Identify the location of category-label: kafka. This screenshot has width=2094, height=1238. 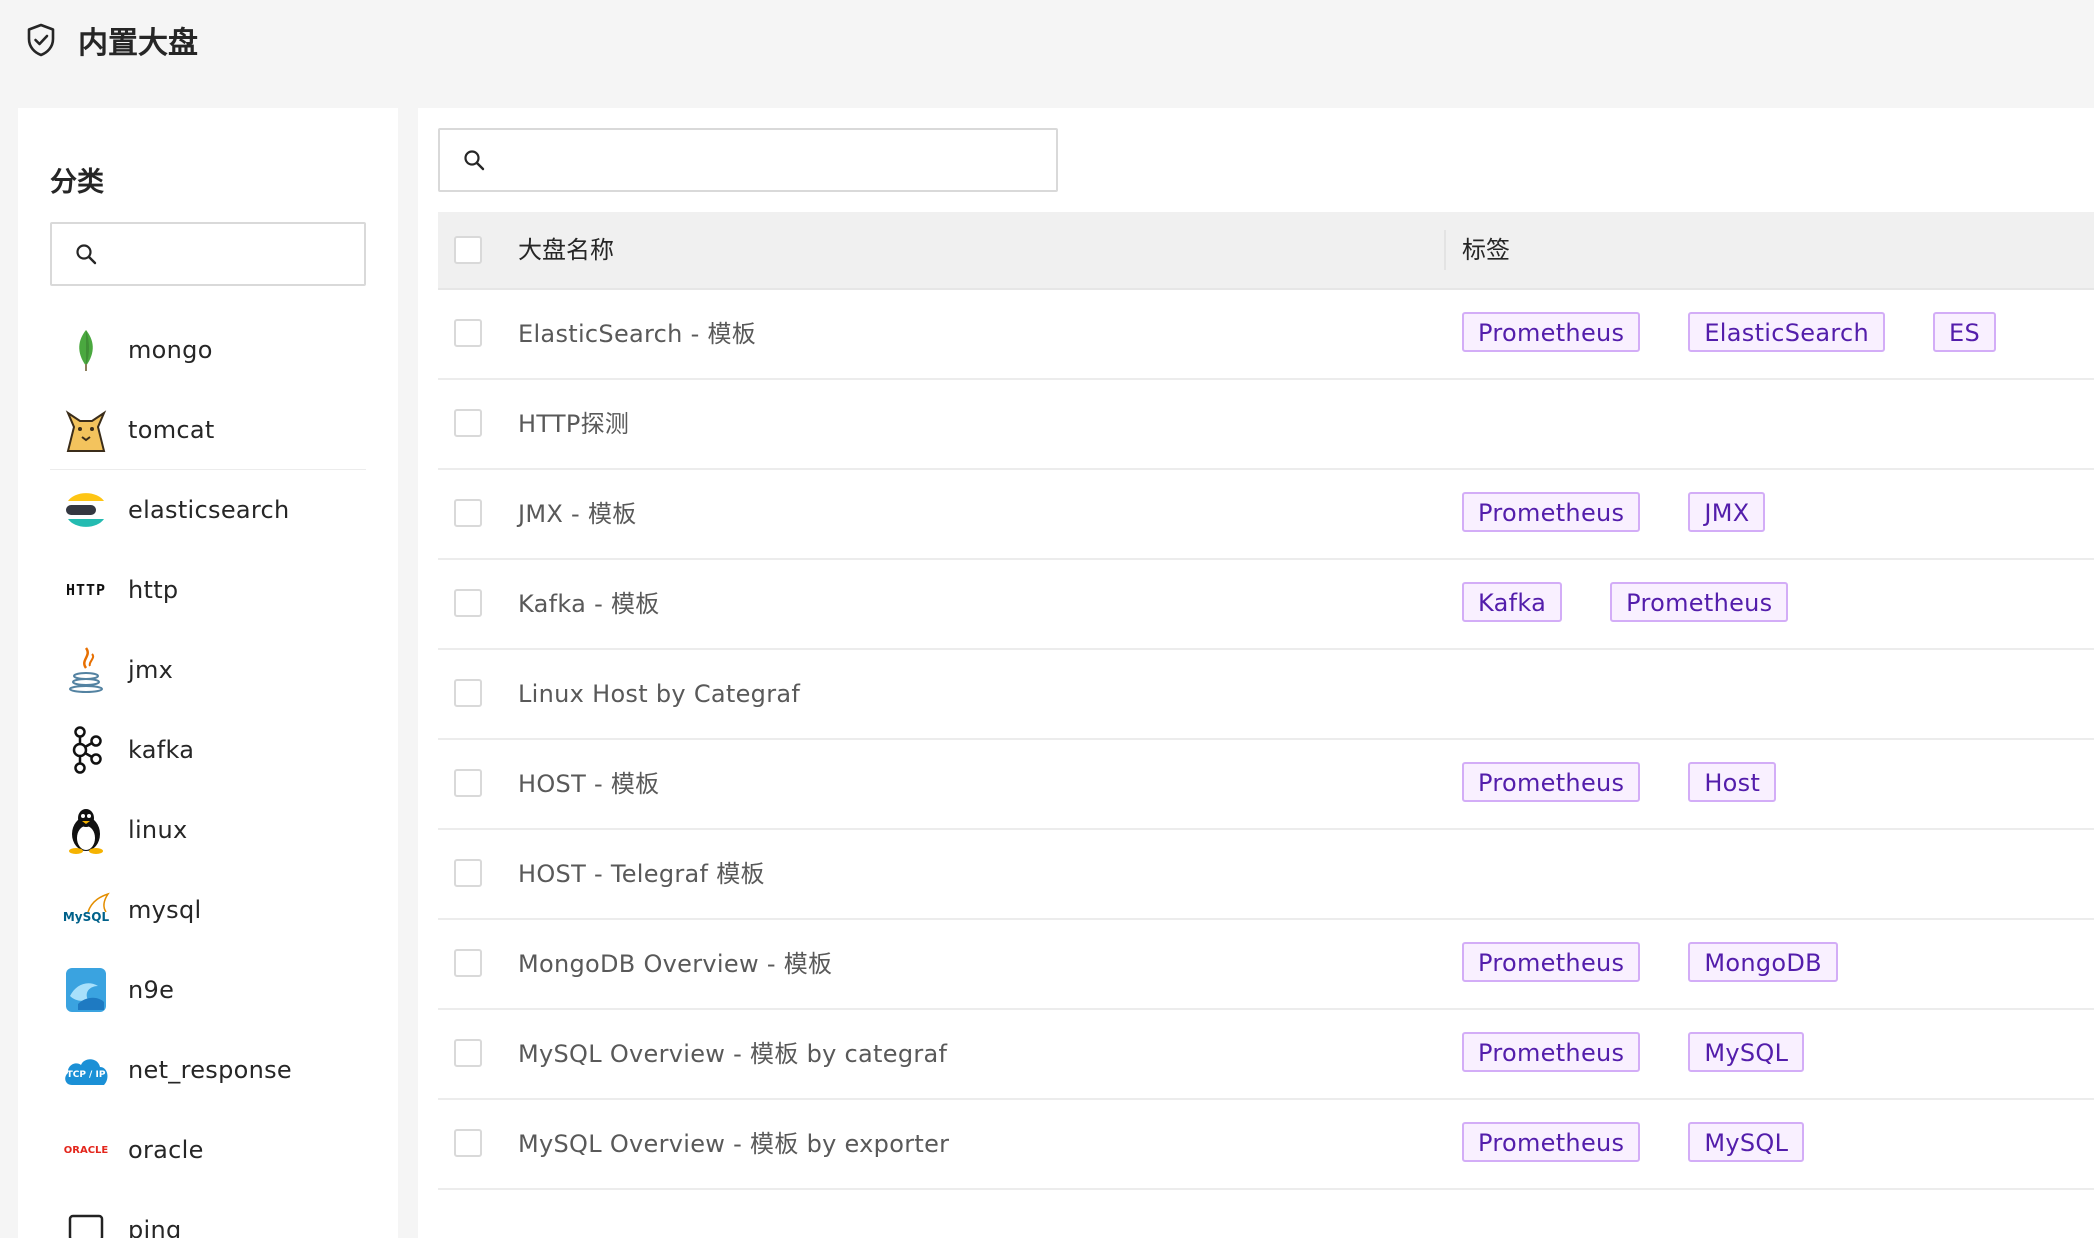
(161, 750).